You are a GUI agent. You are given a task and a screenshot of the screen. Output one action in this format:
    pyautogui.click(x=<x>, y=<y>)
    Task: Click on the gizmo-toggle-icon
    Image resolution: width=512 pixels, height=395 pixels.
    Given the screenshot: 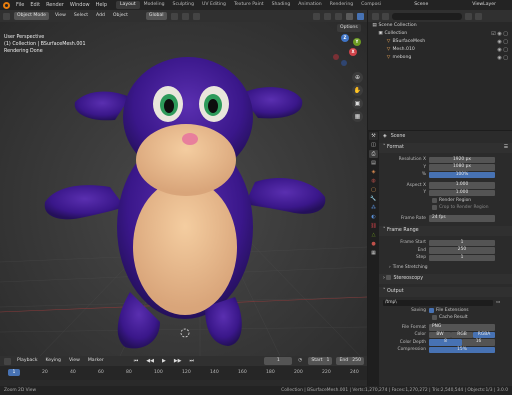 What is the action you would take?
    pyautogui.click(x=327, y=16)
    